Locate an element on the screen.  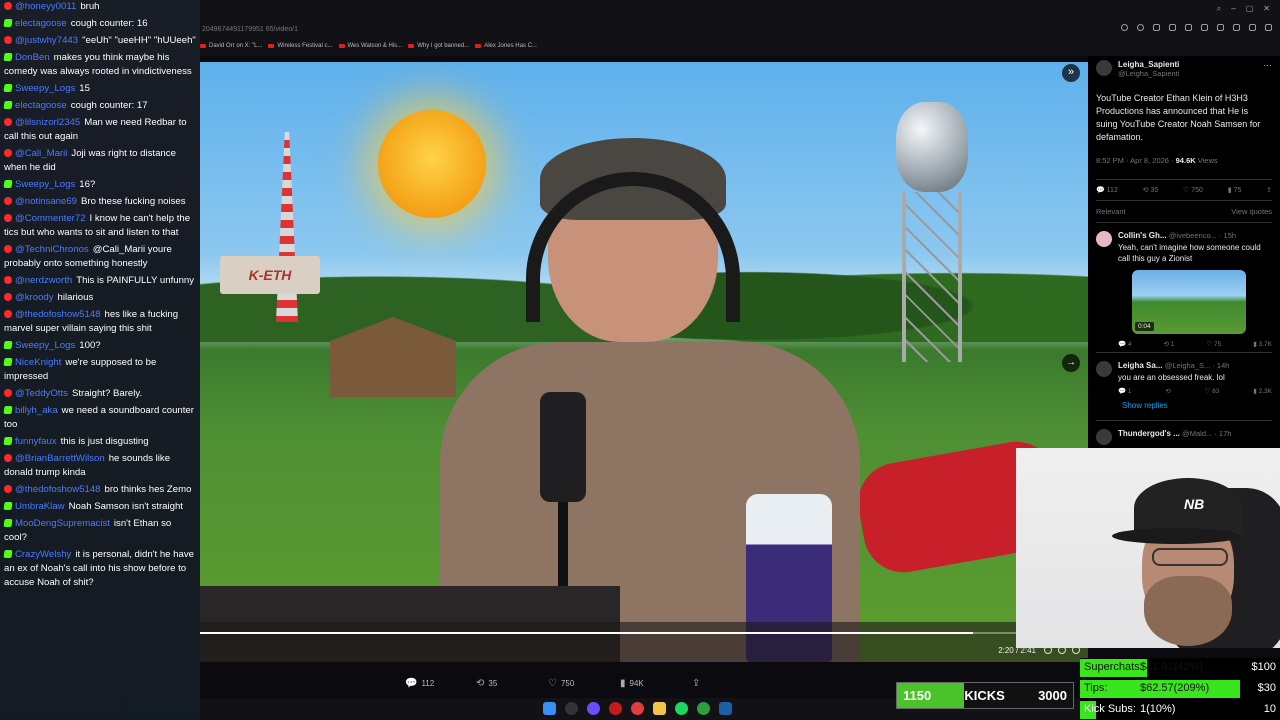
chat-username: UmbraKlaw is located at coordinates (40, 506).